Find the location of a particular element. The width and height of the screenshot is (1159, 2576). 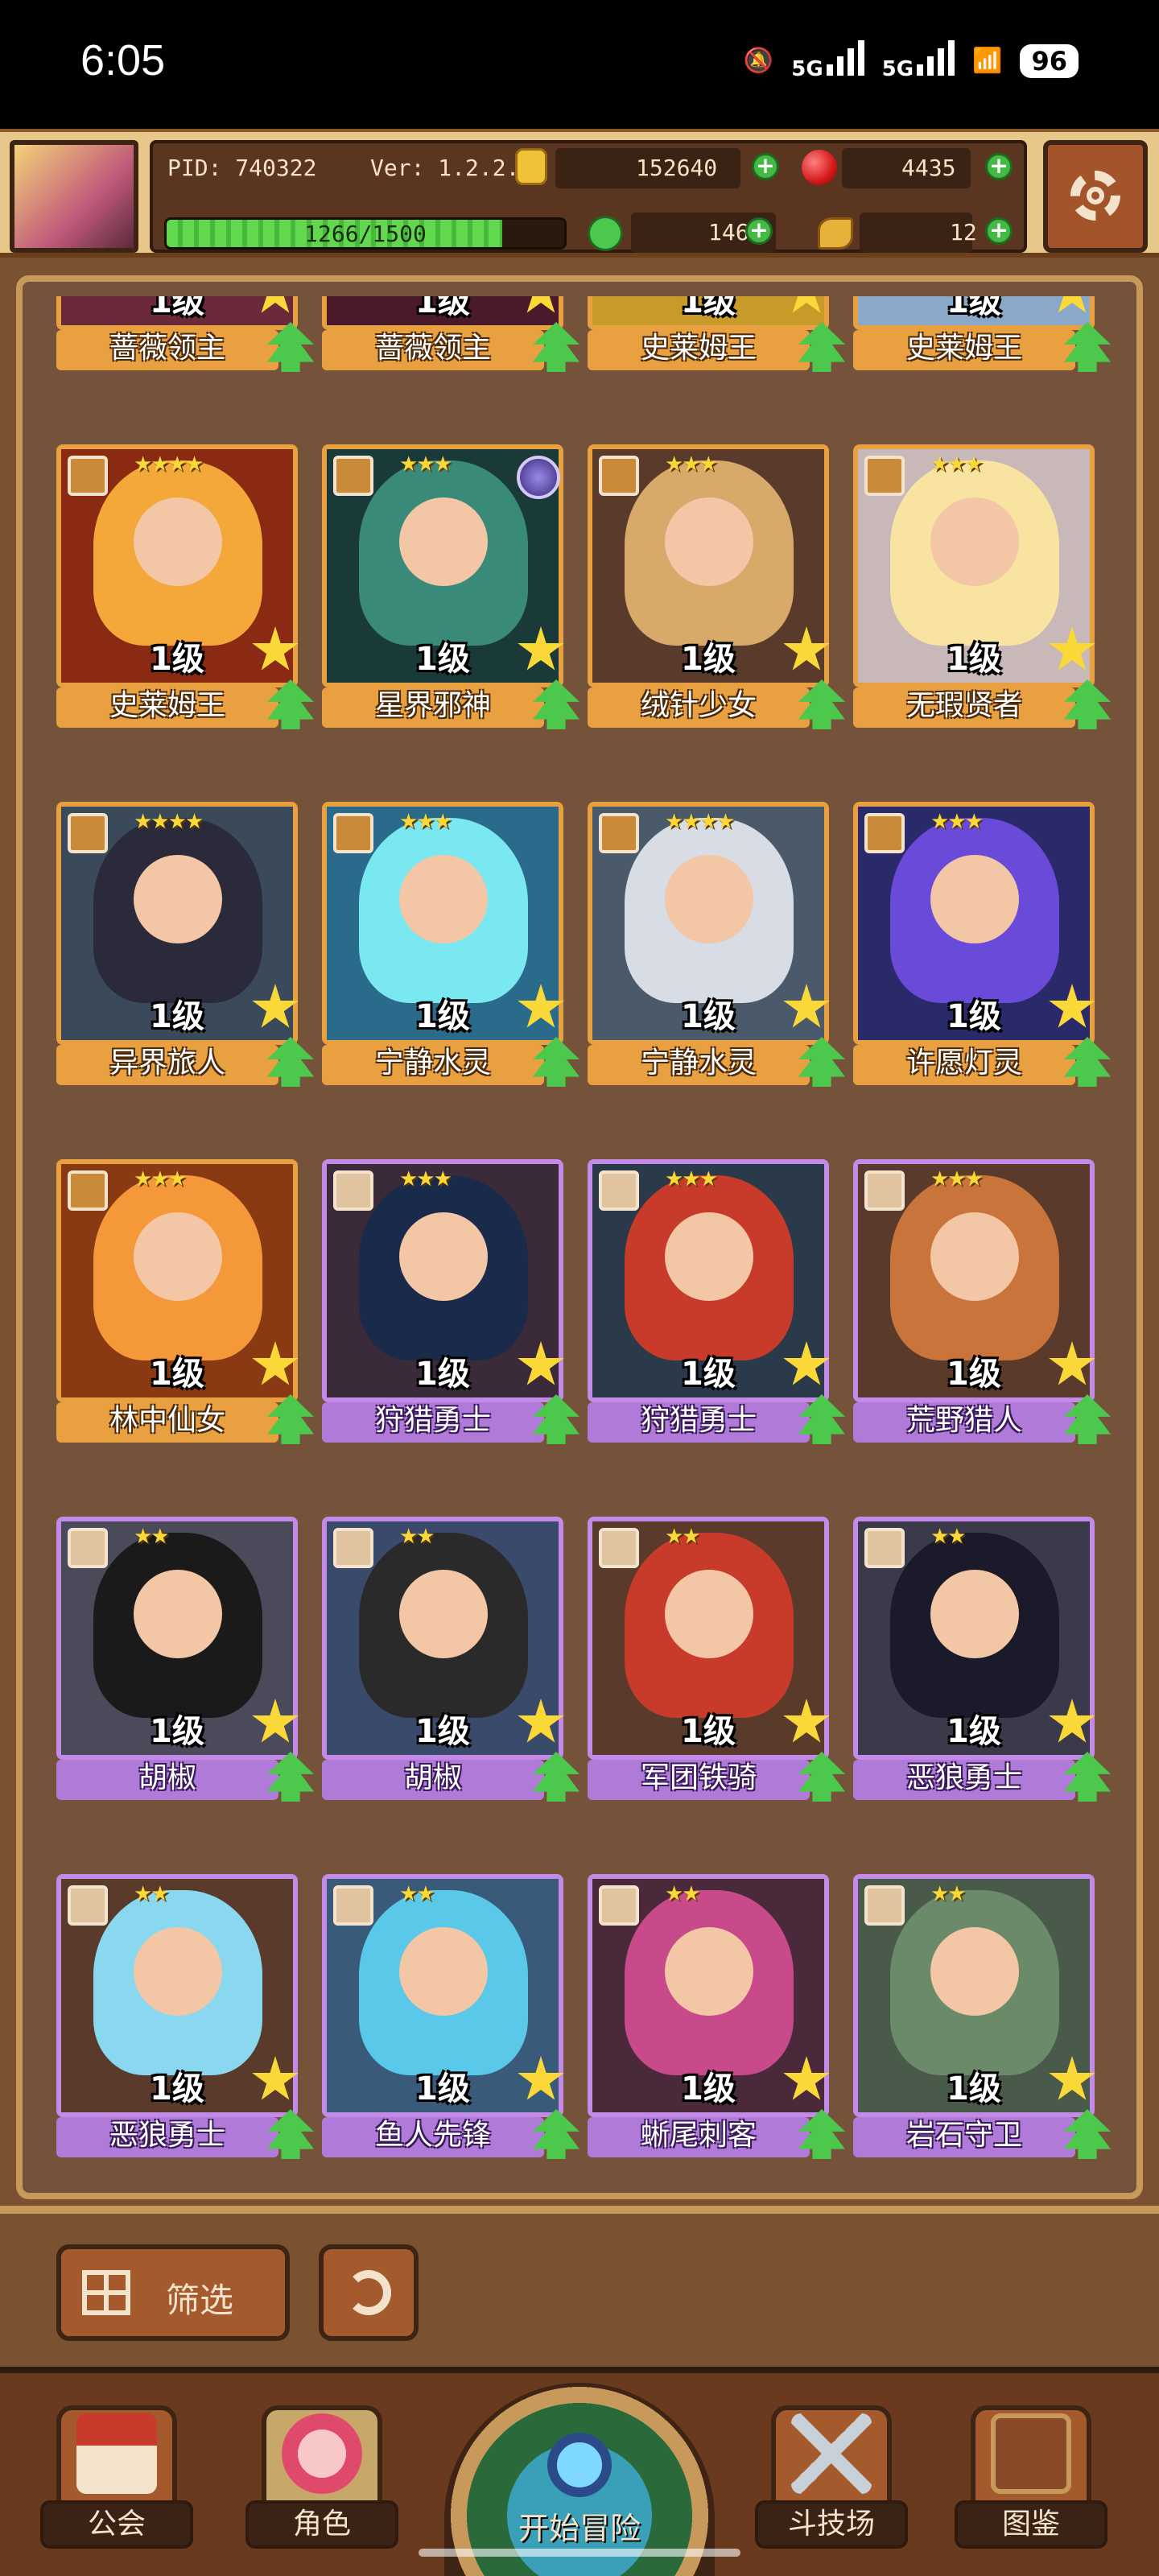

add-keys-button: + is located at coordinates (999, 231).